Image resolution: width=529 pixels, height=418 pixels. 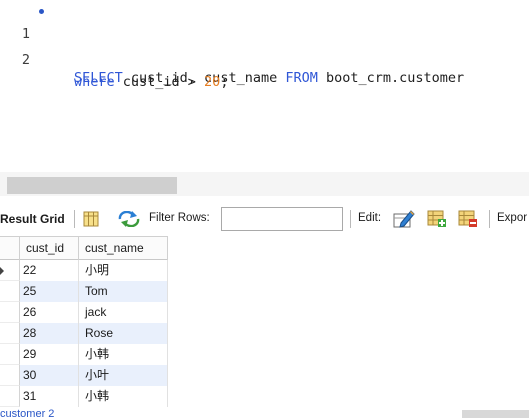 I want to click on table-row: 28 Rose, so click(x=84, y=333).